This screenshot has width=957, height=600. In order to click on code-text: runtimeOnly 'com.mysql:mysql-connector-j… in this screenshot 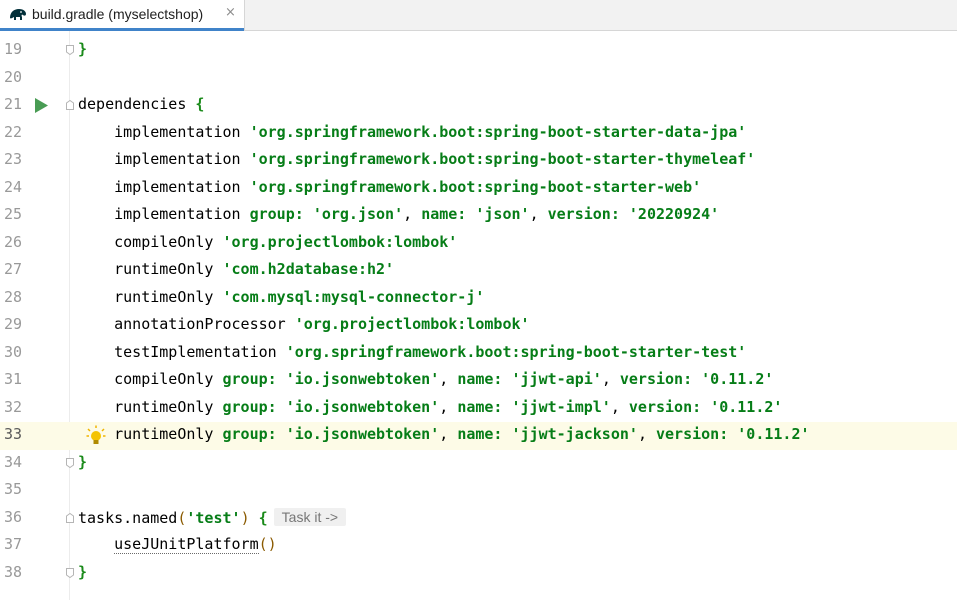, I will do `click(299, 296)`.